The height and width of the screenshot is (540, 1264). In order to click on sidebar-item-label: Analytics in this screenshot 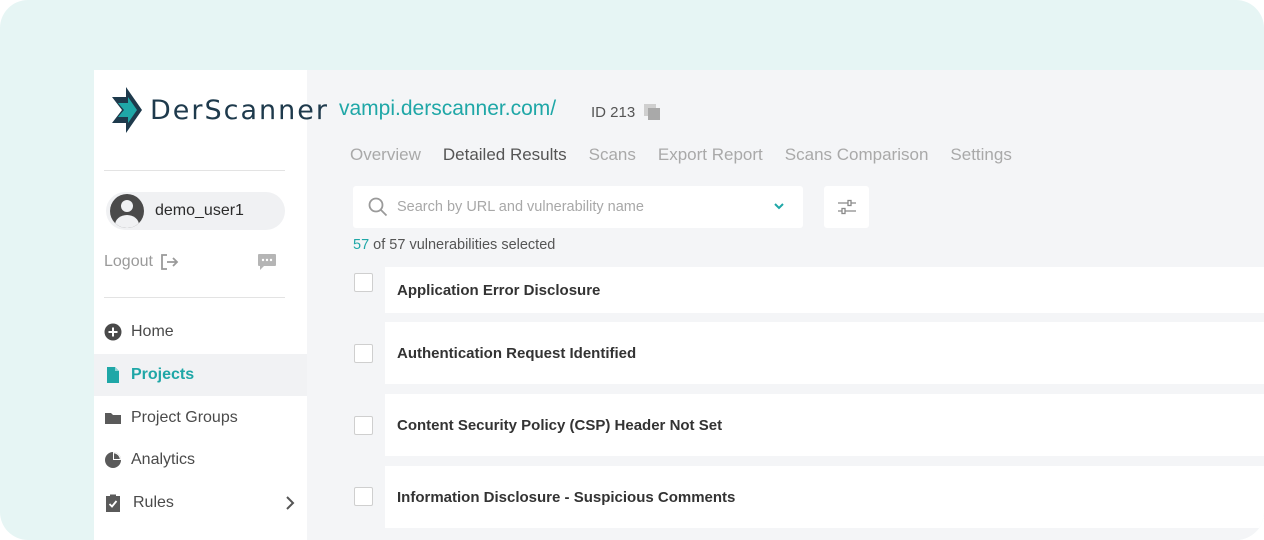, I will do `click(163, 459)`.